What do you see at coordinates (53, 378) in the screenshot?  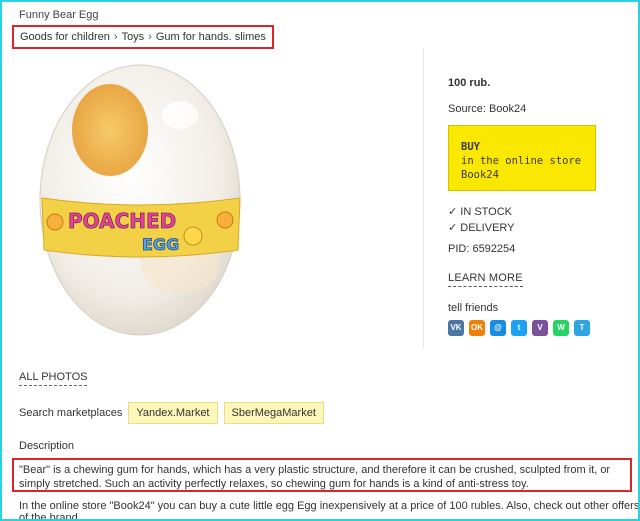 I see `all-photos-link: ALL PHOTOS` at bounding box center [53, 378].